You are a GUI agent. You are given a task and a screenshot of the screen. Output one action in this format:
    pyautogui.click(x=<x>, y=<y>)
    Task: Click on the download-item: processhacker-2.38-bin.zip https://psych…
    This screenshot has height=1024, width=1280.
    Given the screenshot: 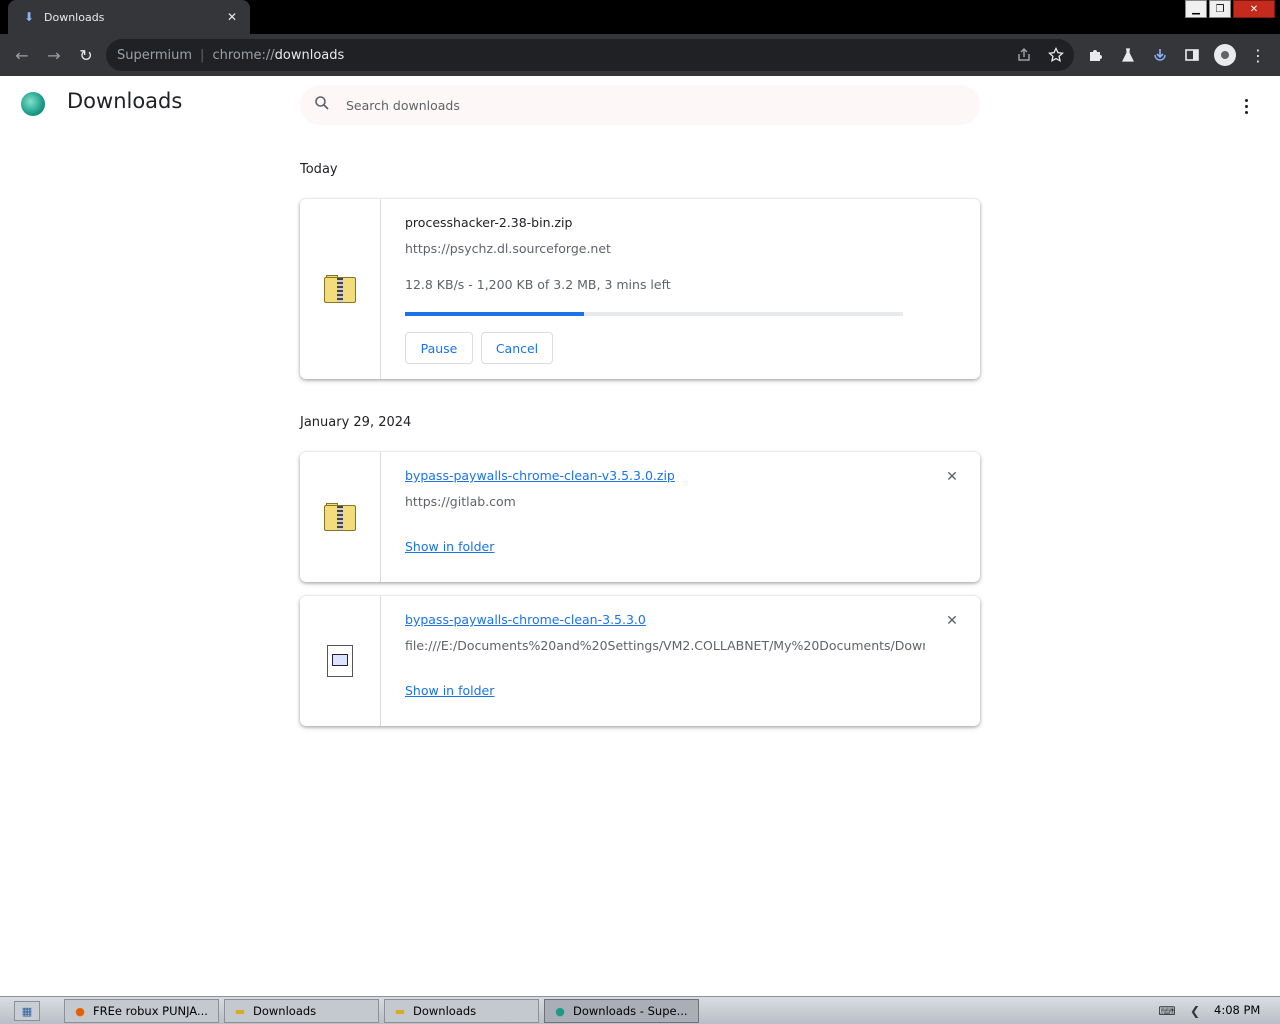 What is the action you would take?
    pyautogui.click(x=640, y=289)
    